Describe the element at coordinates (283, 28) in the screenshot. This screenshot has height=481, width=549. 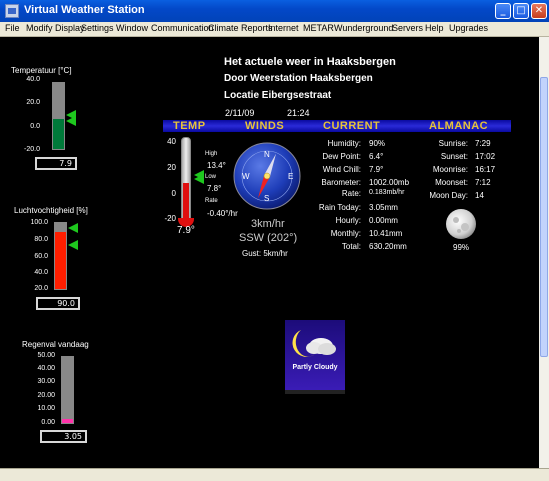
I see `menu-internet: Internet` at that location.